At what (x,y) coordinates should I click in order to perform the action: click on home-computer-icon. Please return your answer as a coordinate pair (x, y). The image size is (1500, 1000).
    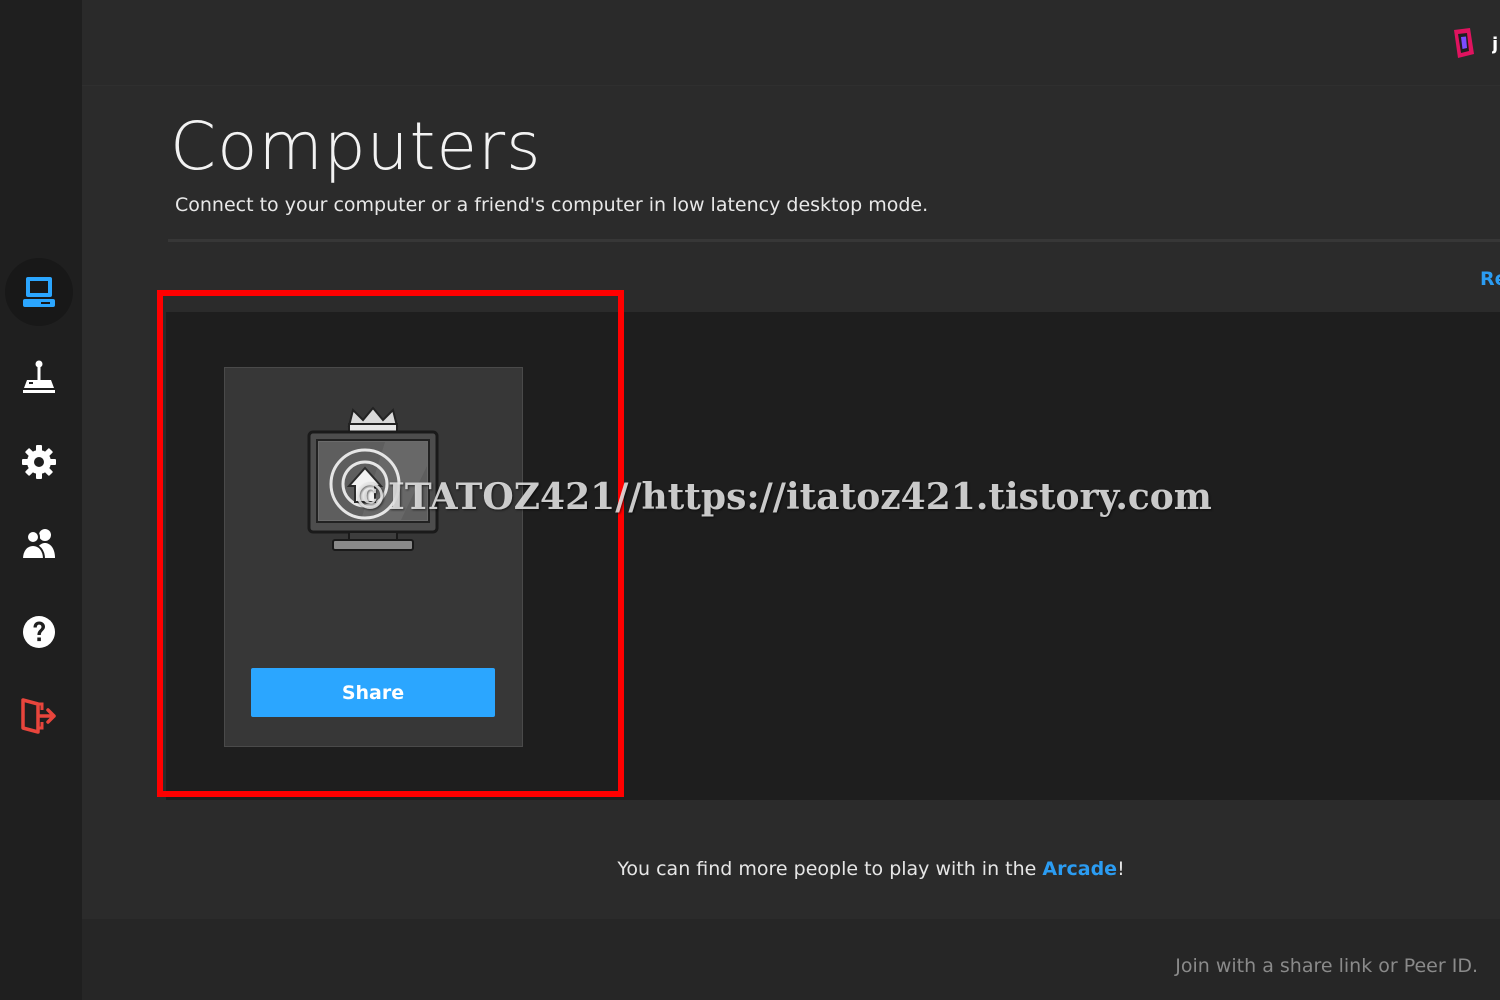
    Looking at the image, I should click on (373, 478).